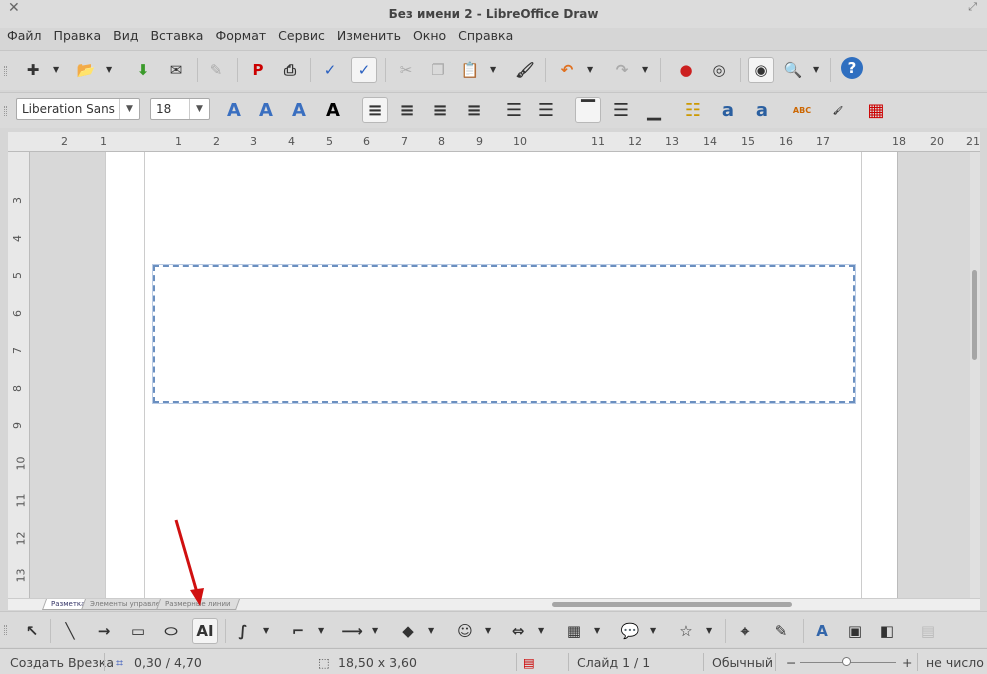 This screenshot has height=674, width=987. What do you see at coordinates (298, 631) in the screenshot?
I see `connector-icon: ⌐` at bounding box center [298, 631].